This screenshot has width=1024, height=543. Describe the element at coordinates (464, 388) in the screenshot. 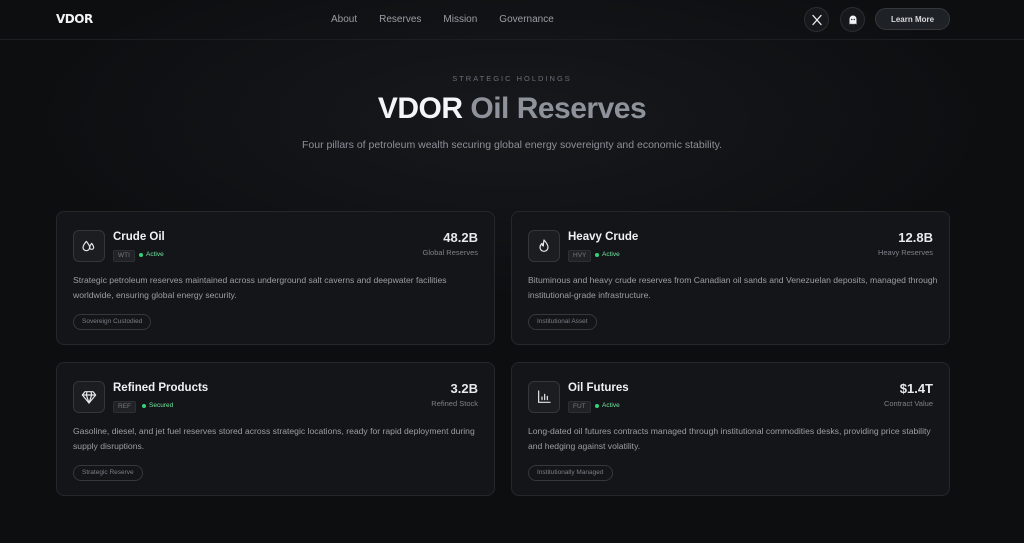

I see `metric-value: 3.2B` at that location.